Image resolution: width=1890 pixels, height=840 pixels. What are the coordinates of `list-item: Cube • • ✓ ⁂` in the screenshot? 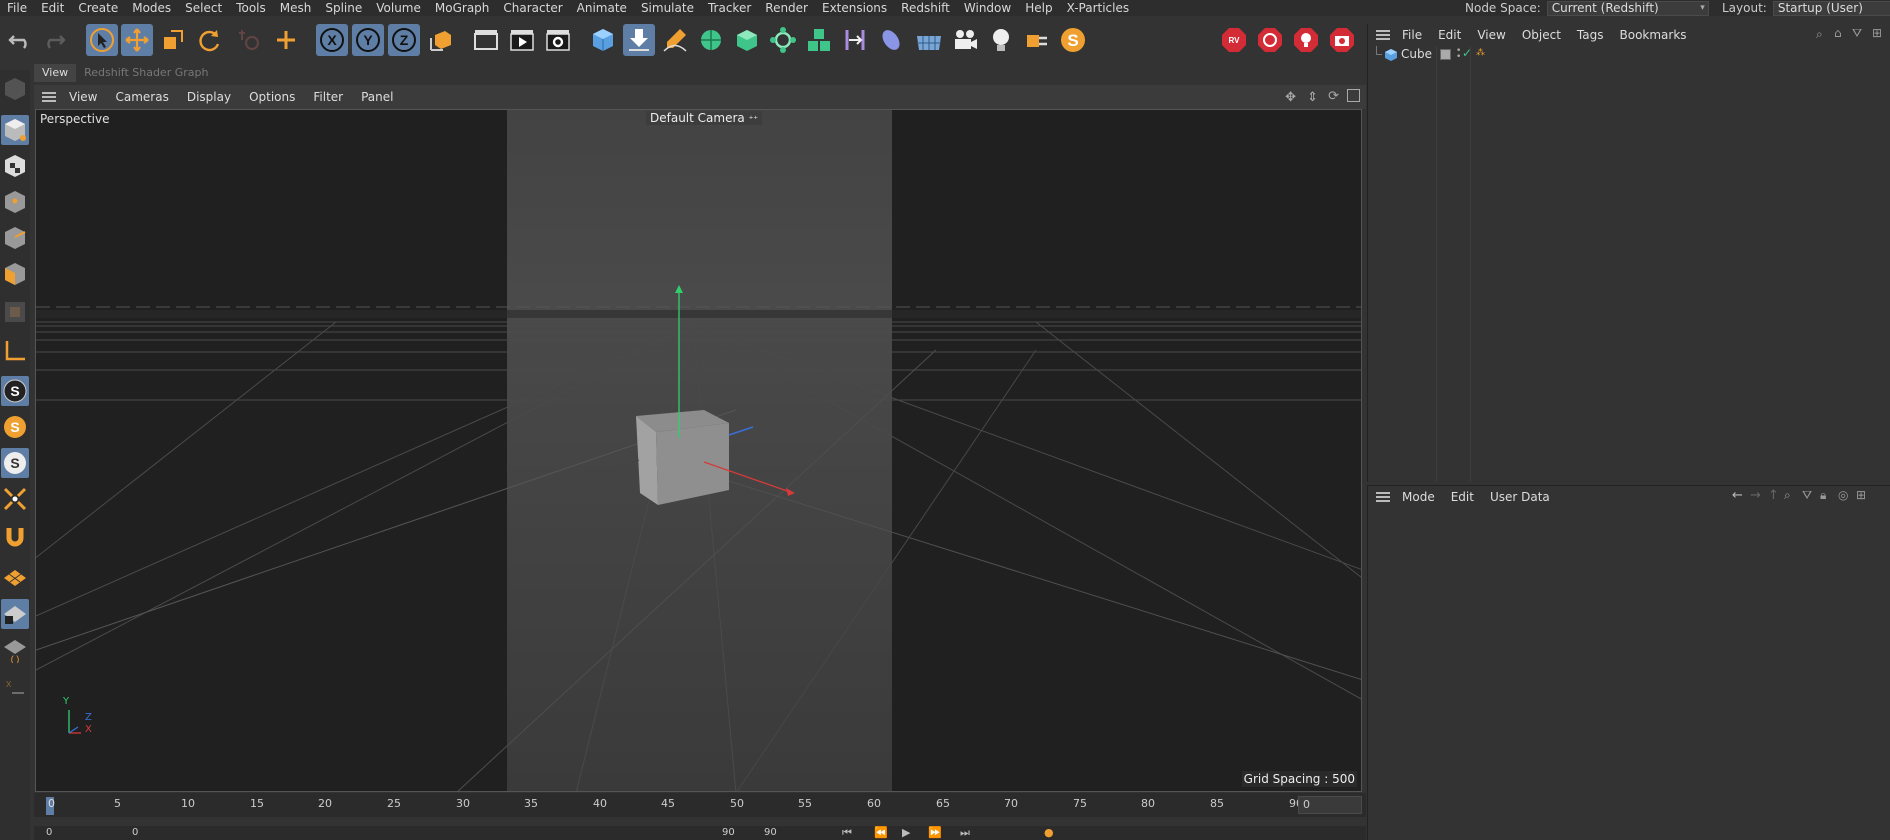 It's located at (1629, 55).